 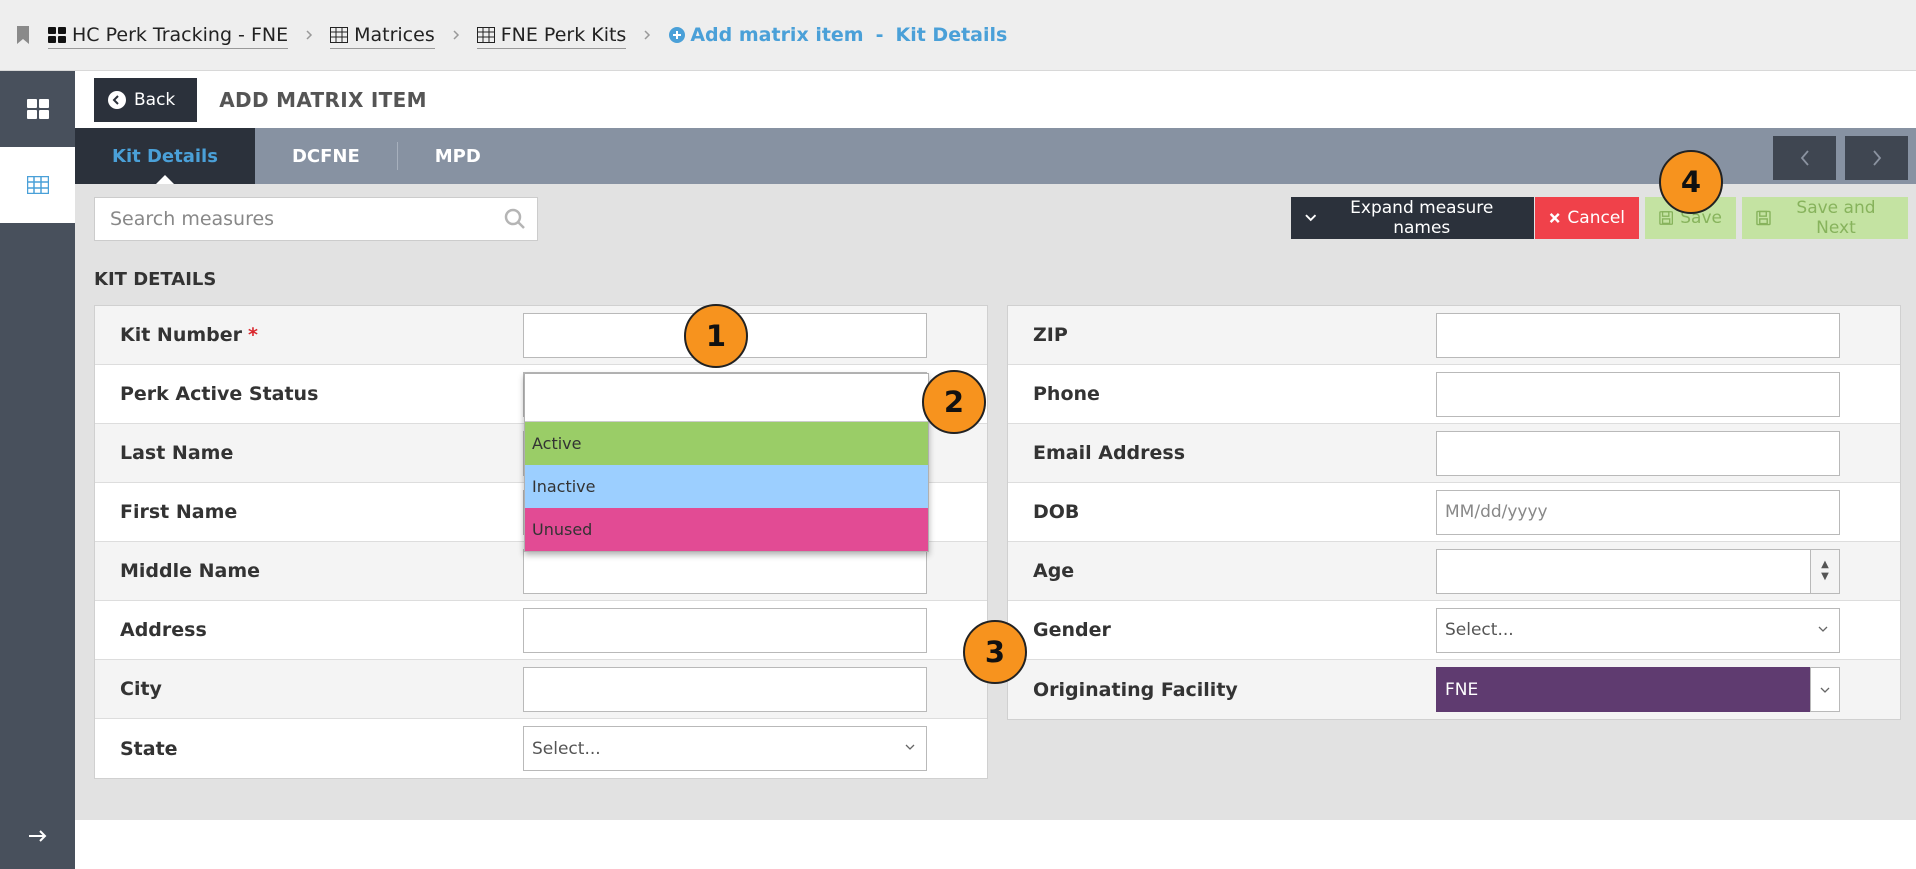 I want to click on field-label: Originating Facility, so click(x=1135, y=689).